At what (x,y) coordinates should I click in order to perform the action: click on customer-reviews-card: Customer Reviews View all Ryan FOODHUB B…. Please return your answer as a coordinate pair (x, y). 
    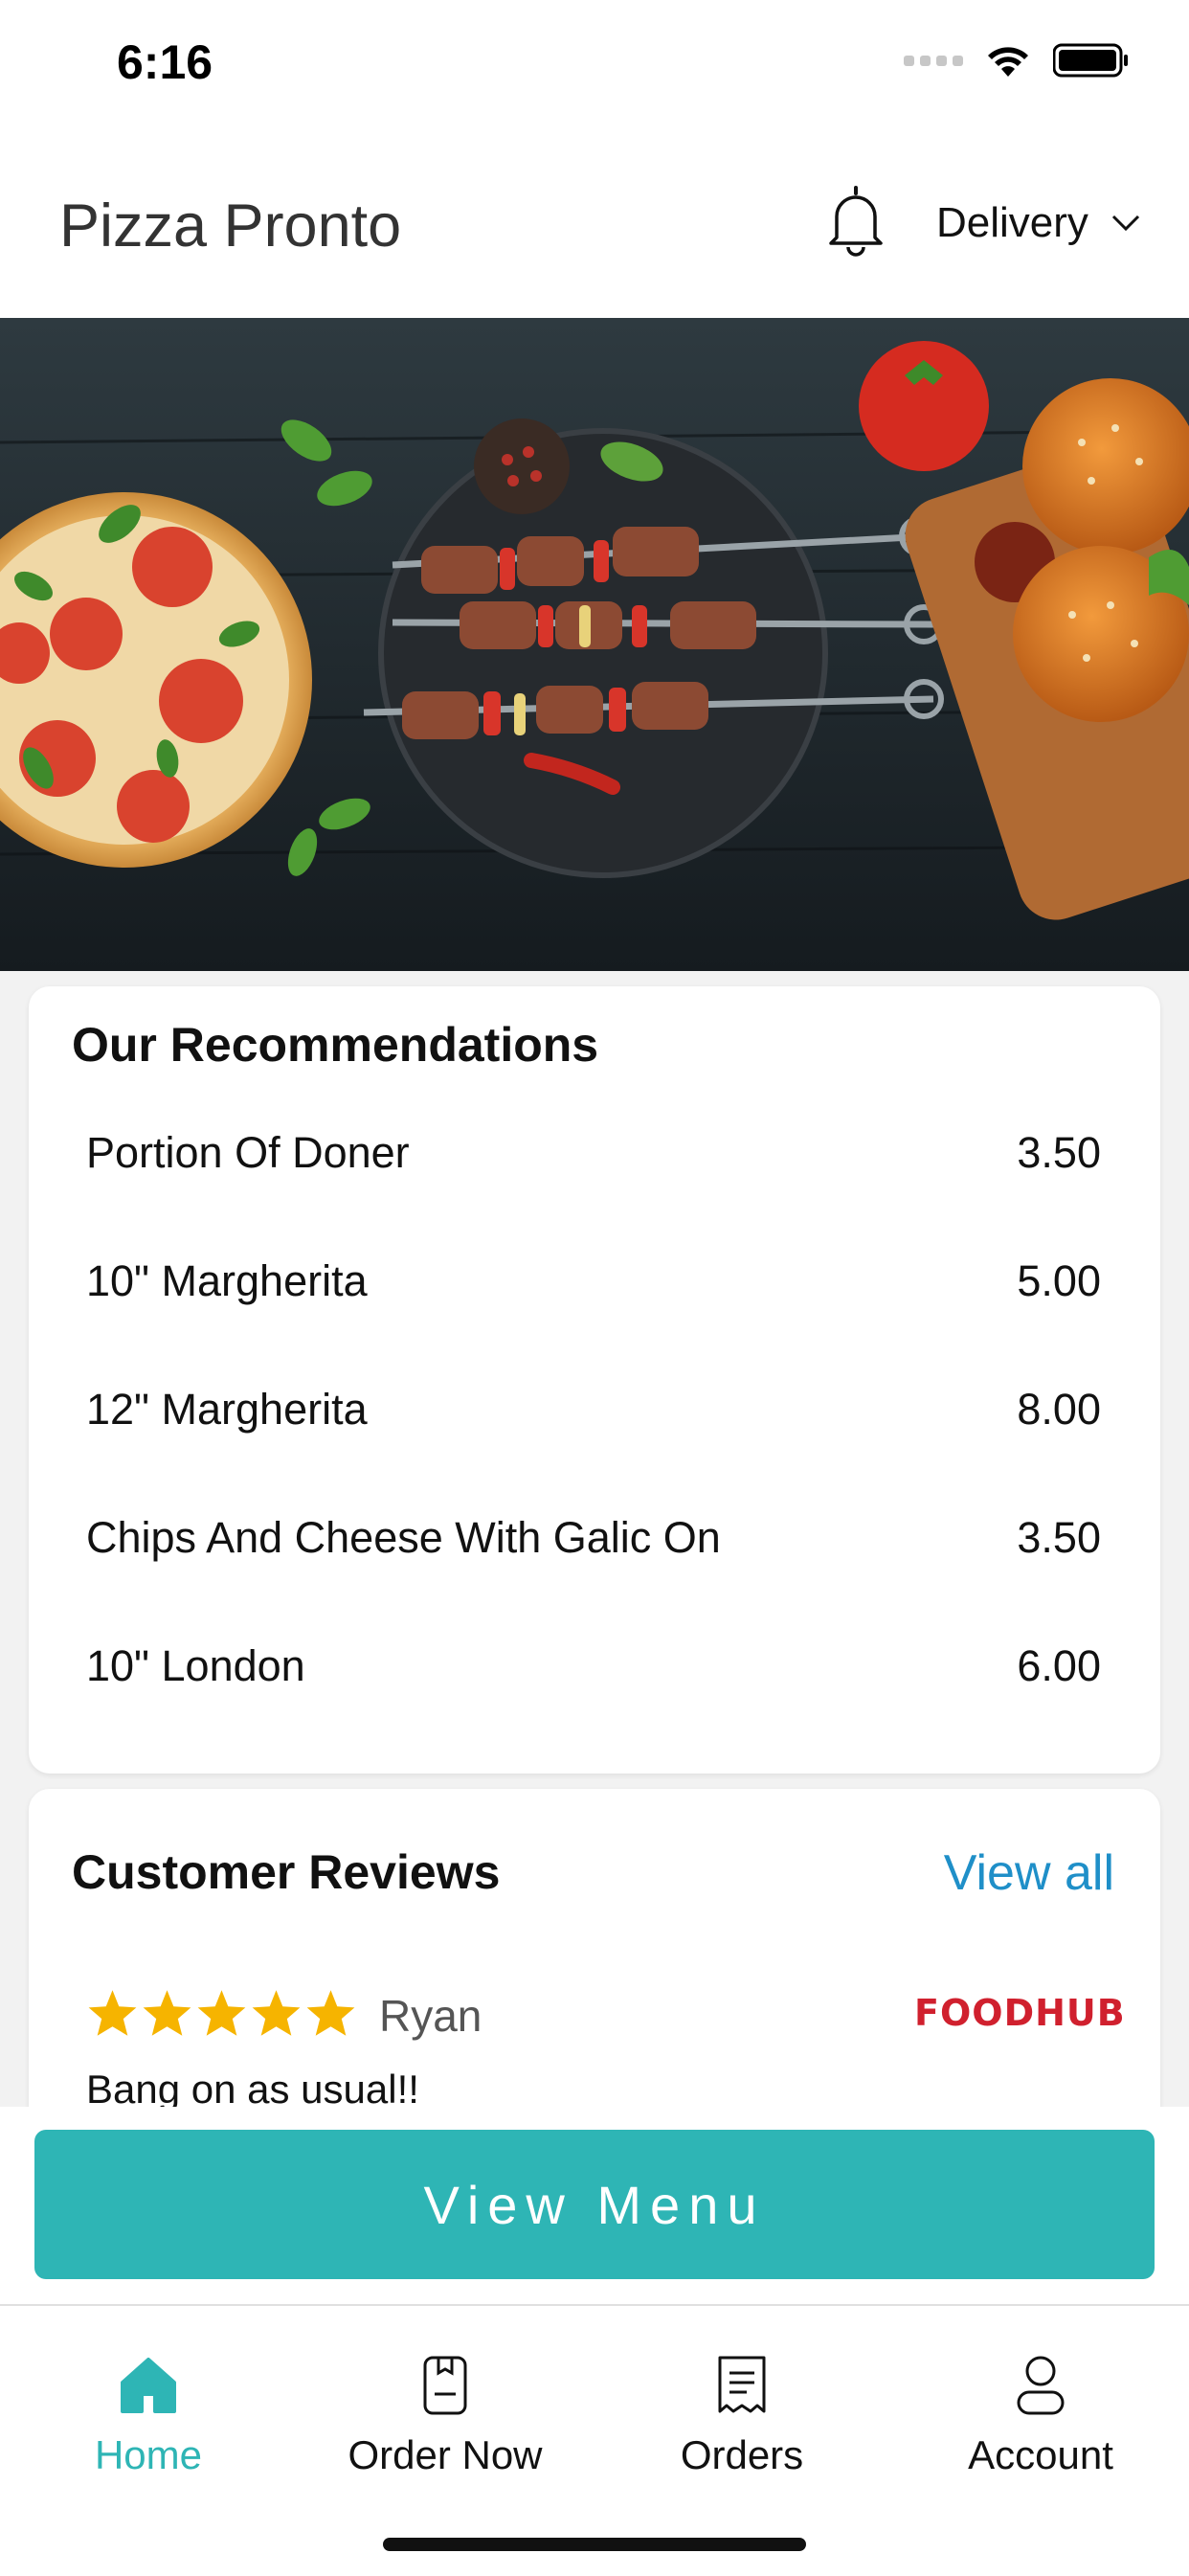
    Looking at the image, I should click on (594, 1951).